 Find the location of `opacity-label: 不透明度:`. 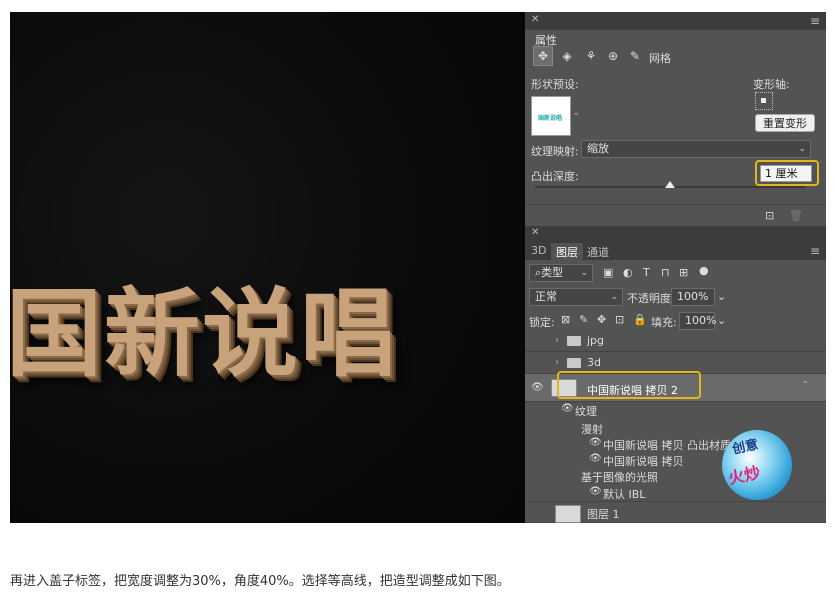

opacity-label: 不透明度: is located at coordinates (651, 298).